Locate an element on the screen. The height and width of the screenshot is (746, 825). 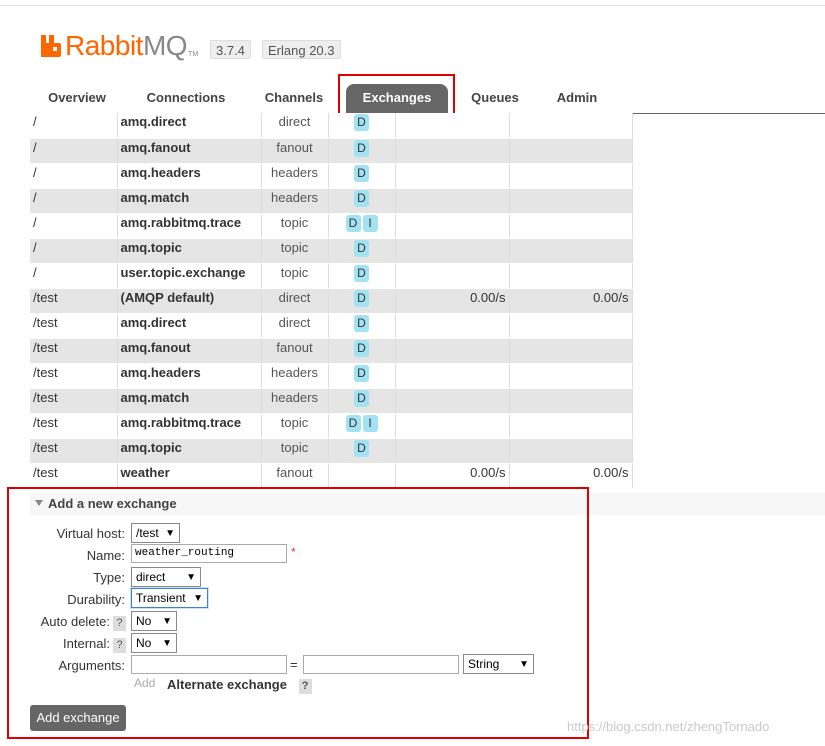
table-row: /test (AMQP default) direct D 0.00/s 0.00/s is located at coordinates (331, 301).